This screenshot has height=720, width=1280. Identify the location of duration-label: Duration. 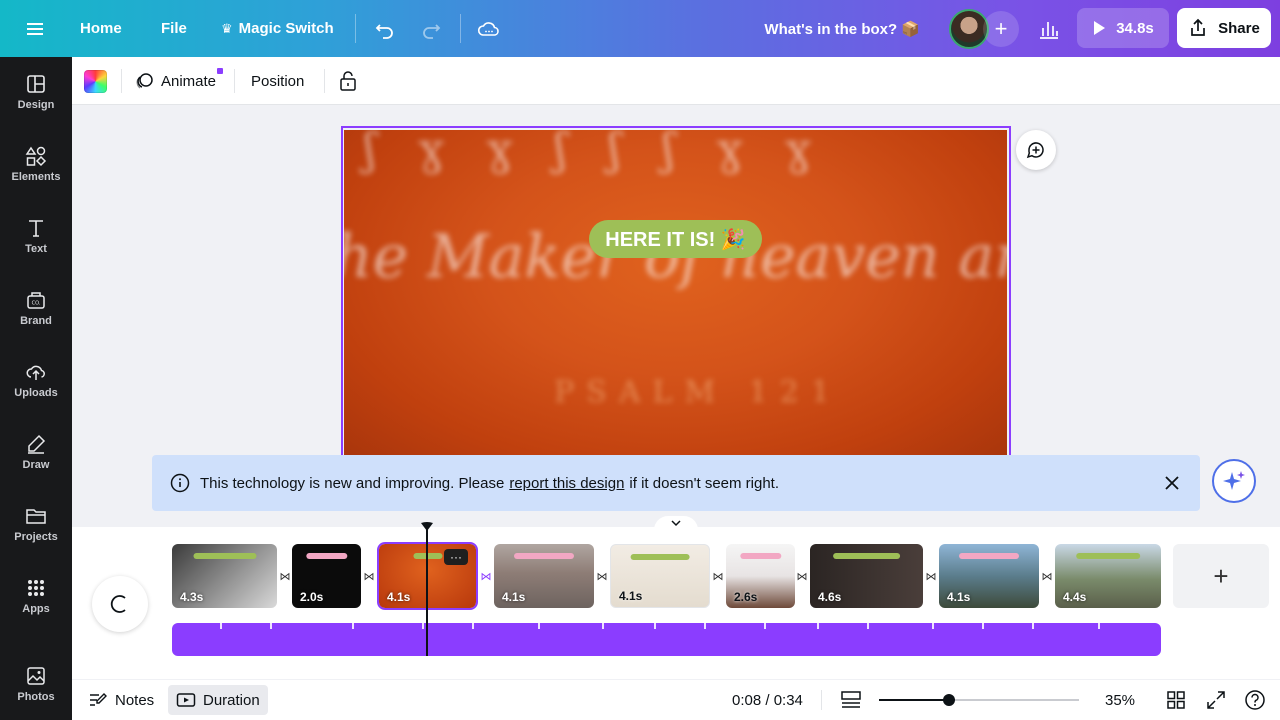
(231, 700).